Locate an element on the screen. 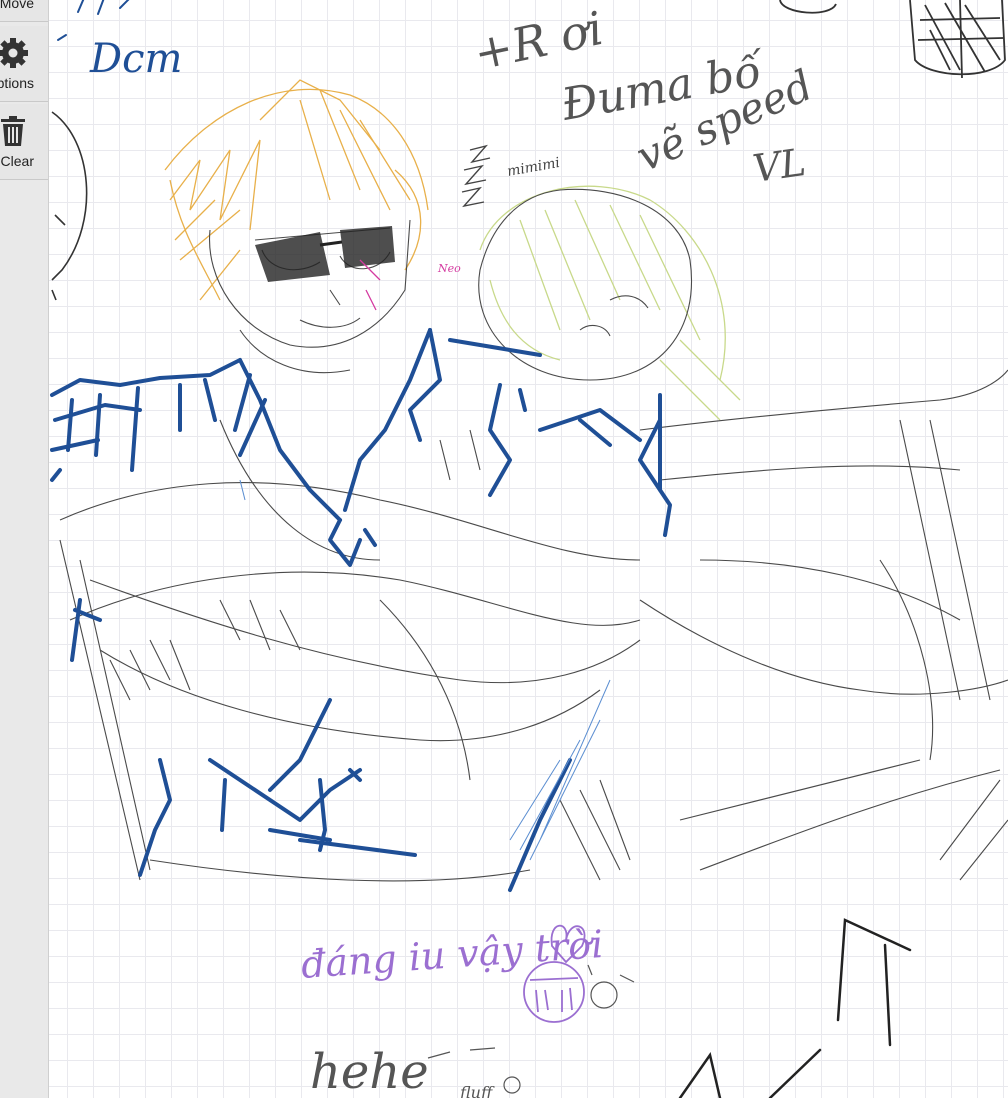  sleeper-hair is located at coordinates (610, 303).